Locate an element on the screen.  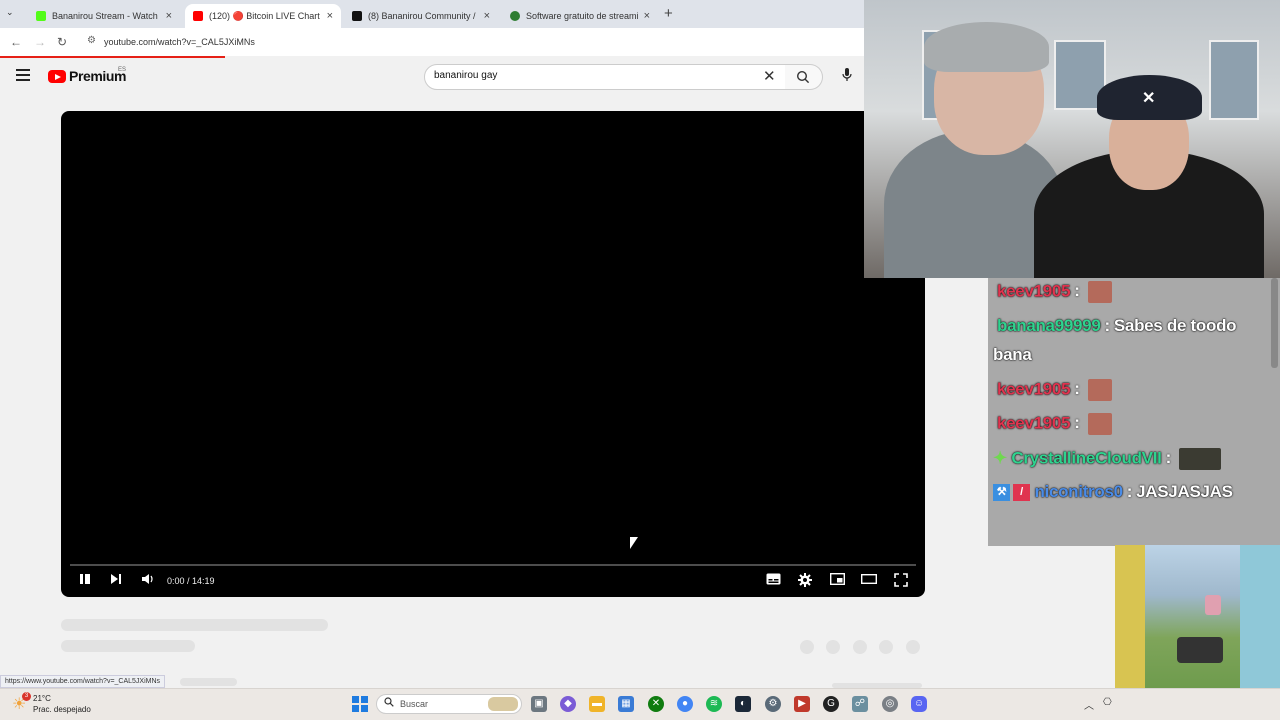
file-explorer-icon: ▬ is located at coordinates (597, 704).